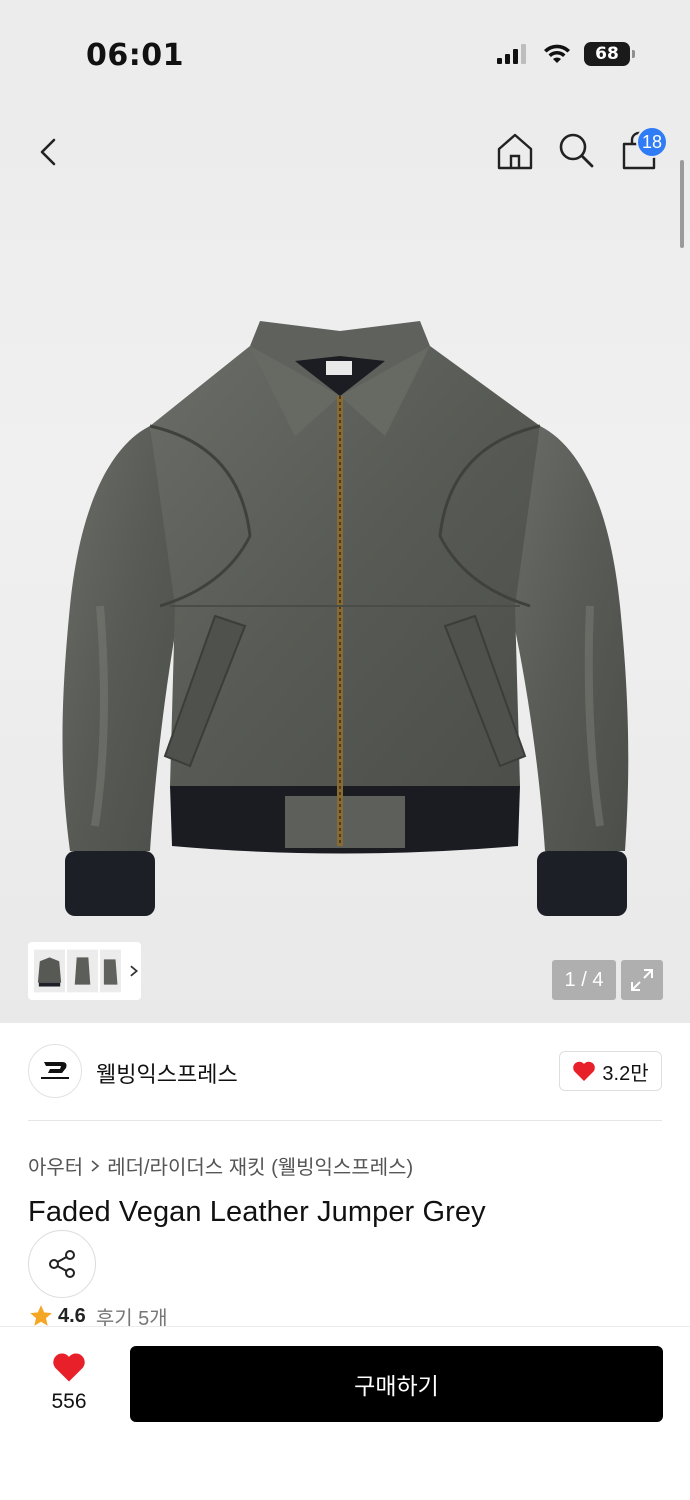 This screenshot has height=1500, width=690. Describe the element at coordinates (41, 1315) in the screenshot. I see `star-icon` at that location.